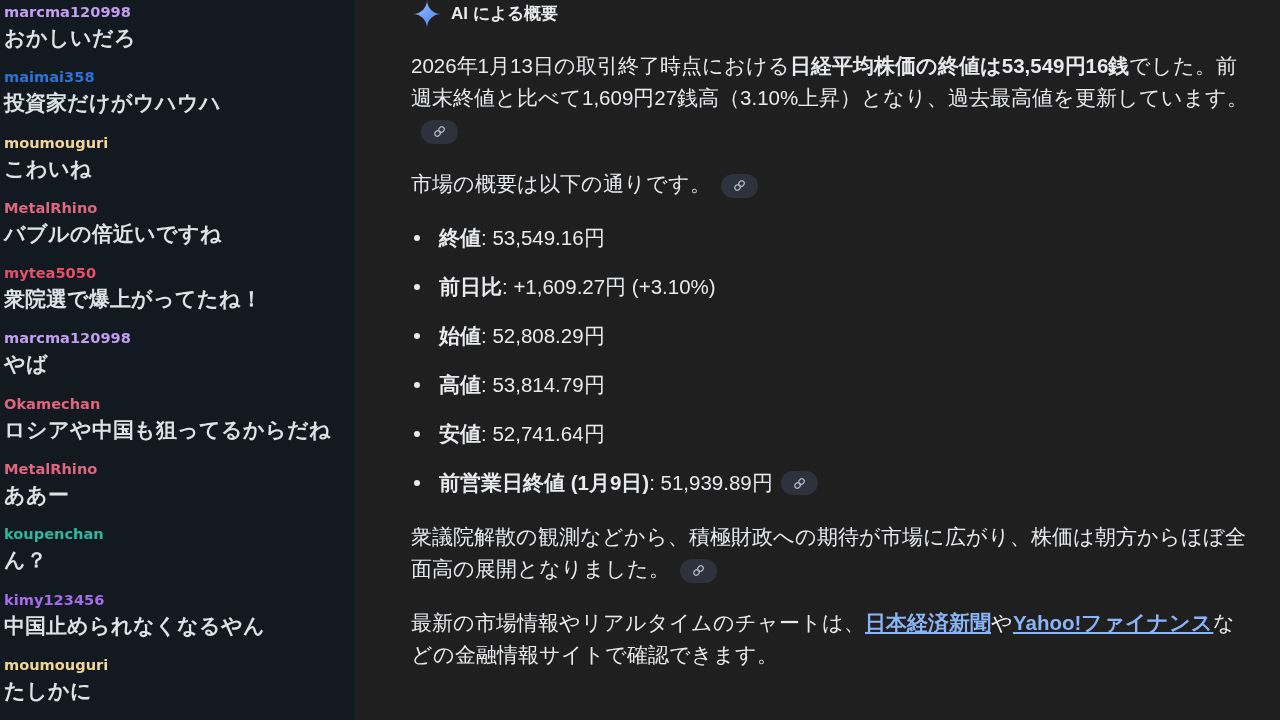 This screenshot has width=1280, height=720. Describe the element at coordinates (25, 560) in the screenshot. I see `chat-message: ん？` at that location.